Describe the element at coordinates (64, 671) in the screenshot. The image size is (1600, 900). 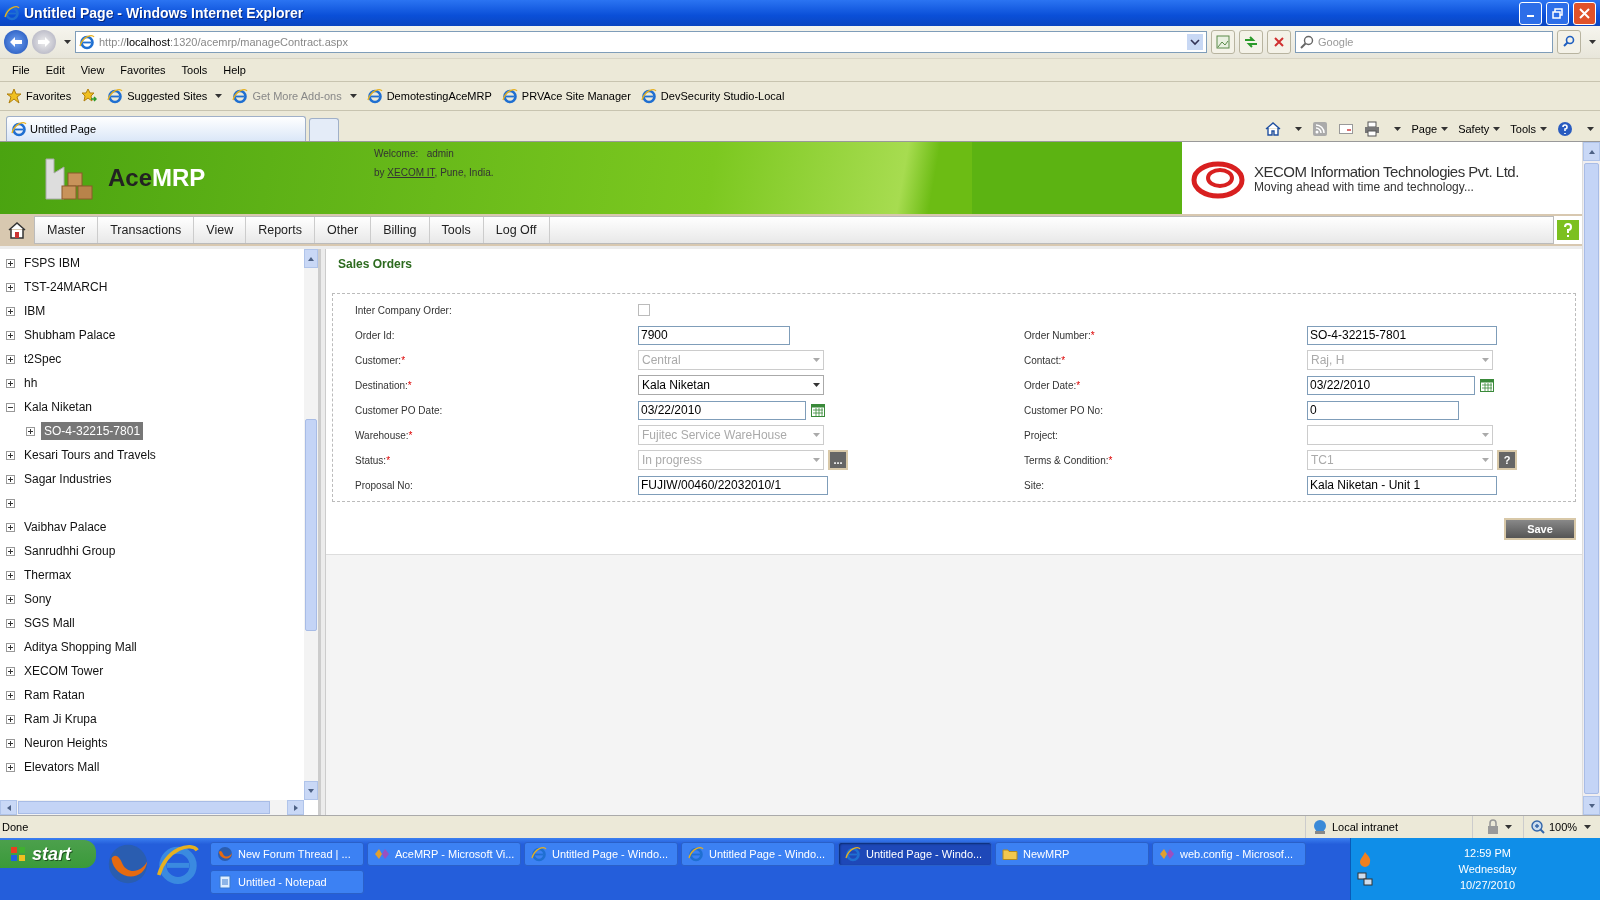
I see `tree-item: XECOM Tower` at that location.